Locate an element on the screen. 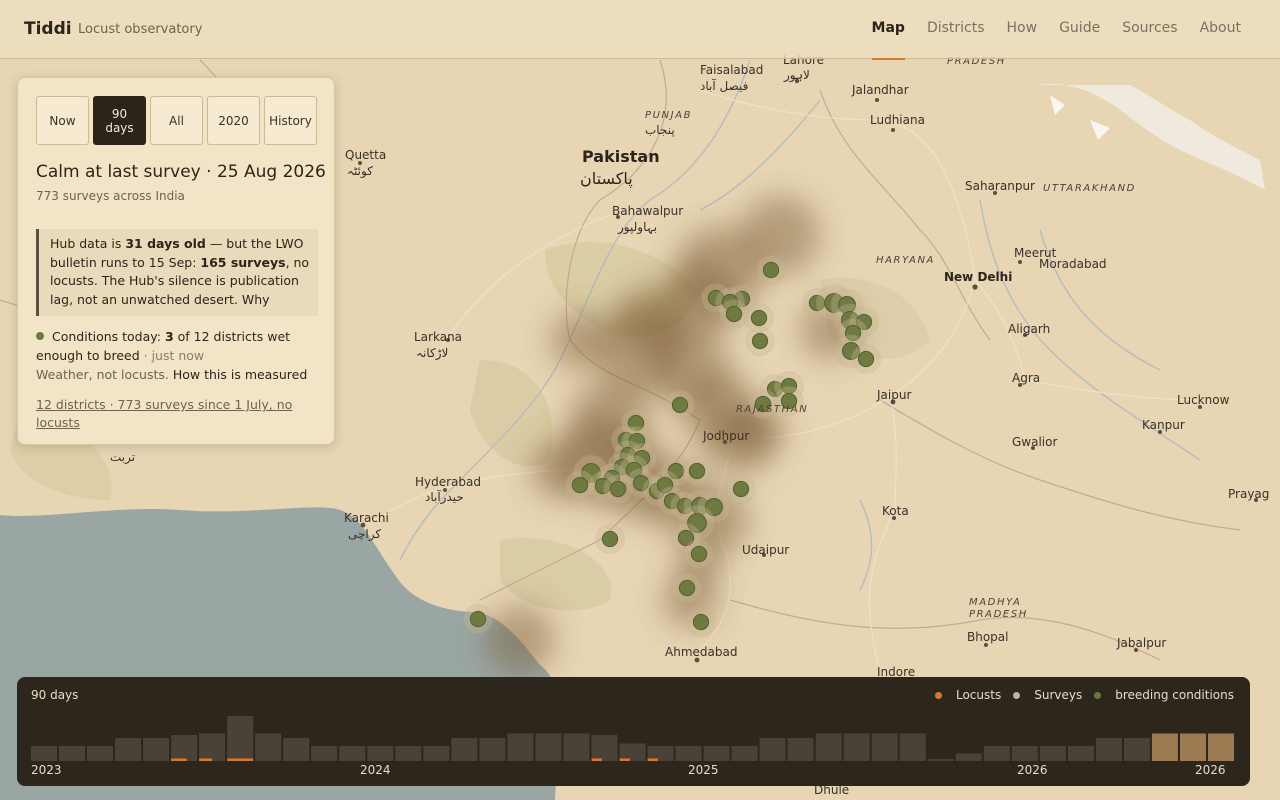  nav-map: Map is located at coordinates (888, 30).